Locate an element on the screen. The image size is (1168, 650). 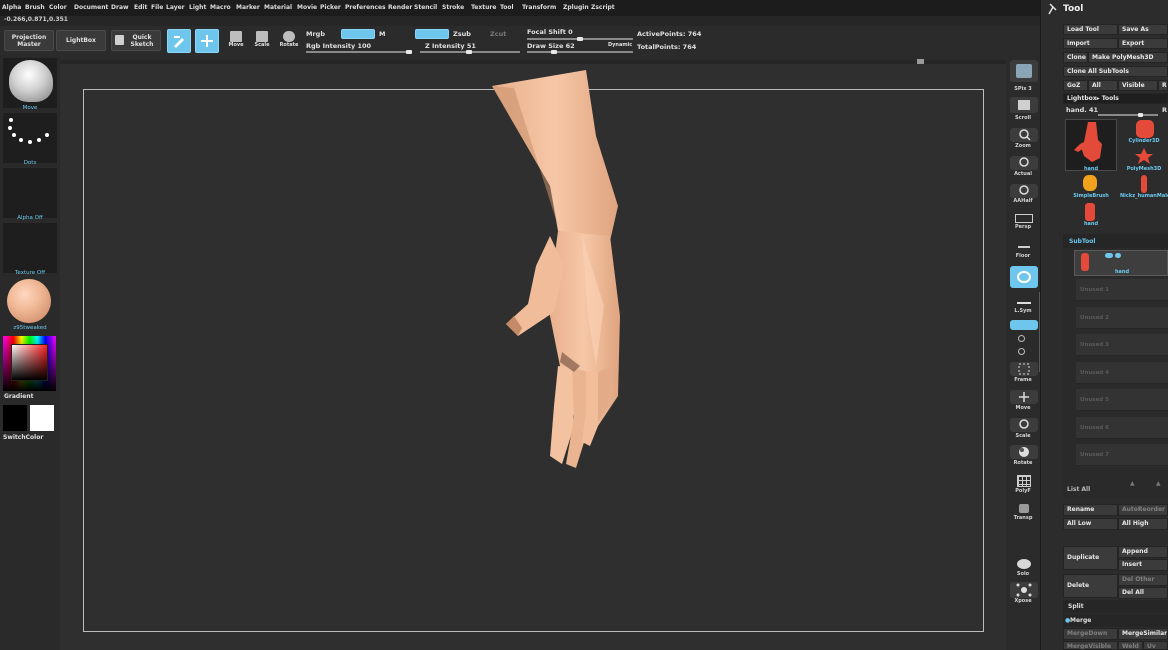
export-button: Export is located at coordinates (1143, 43).